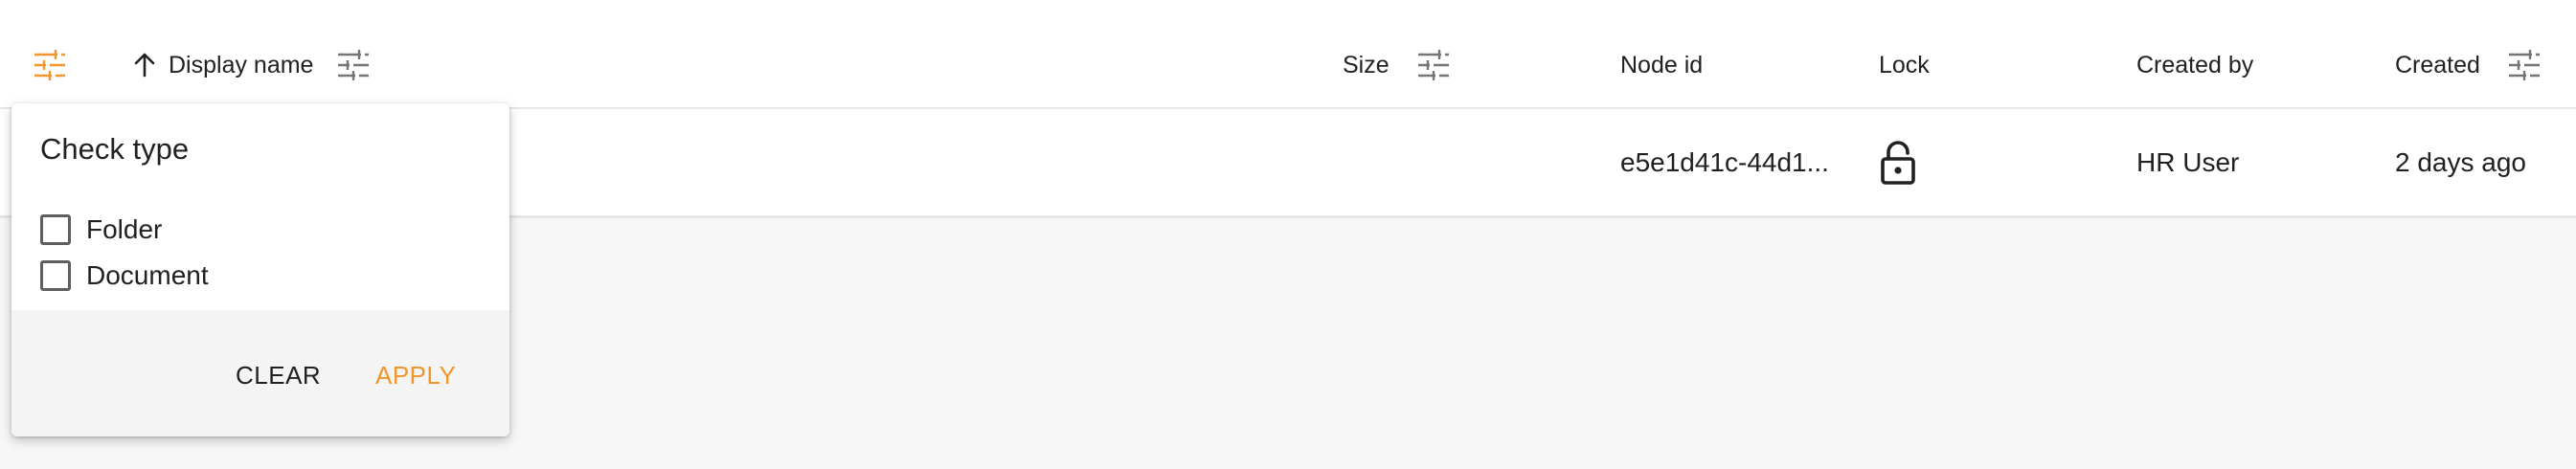 The height and width of the screenshot is (469, 2576). What do you see at coordinates (2524, 65) in the screenshot?
I see `created-filter-icon` at bounding box center [2524, 65].